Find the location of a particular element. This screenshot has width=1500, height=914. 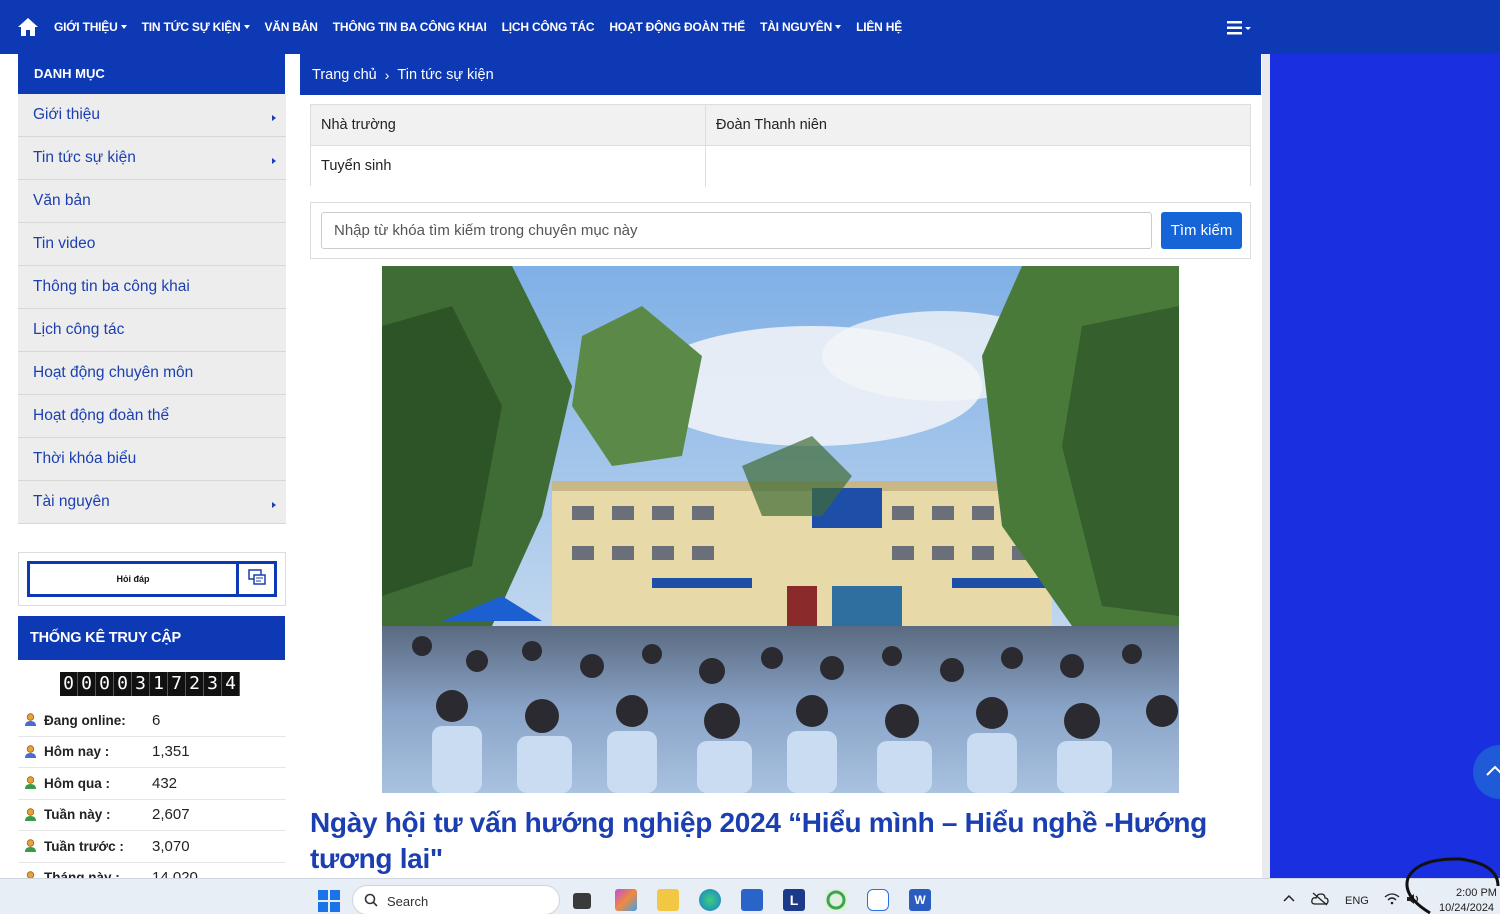

task-view-icon is located at coordinates (582, 901).